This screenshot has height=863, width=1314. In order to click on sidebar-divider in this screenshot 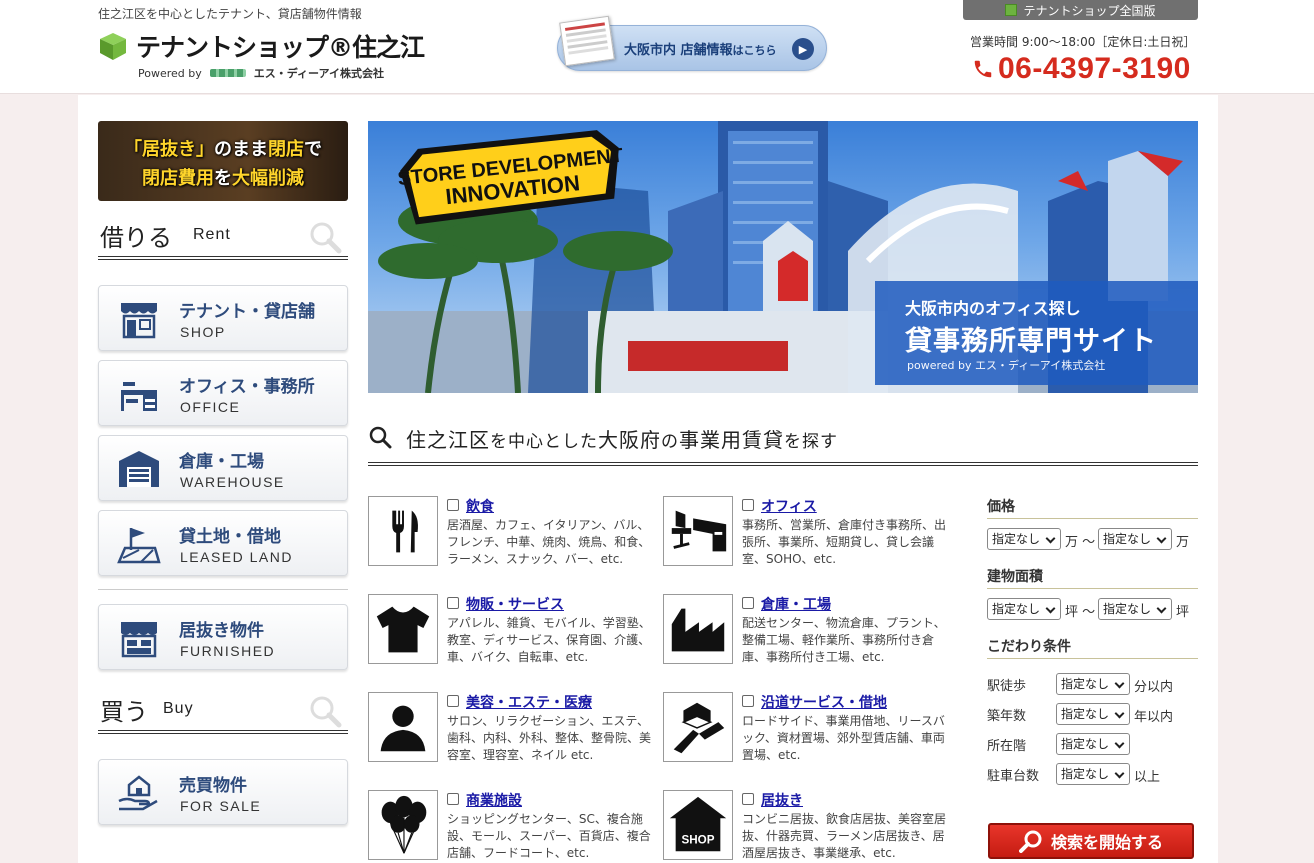, I will do `click(223, 589)`.